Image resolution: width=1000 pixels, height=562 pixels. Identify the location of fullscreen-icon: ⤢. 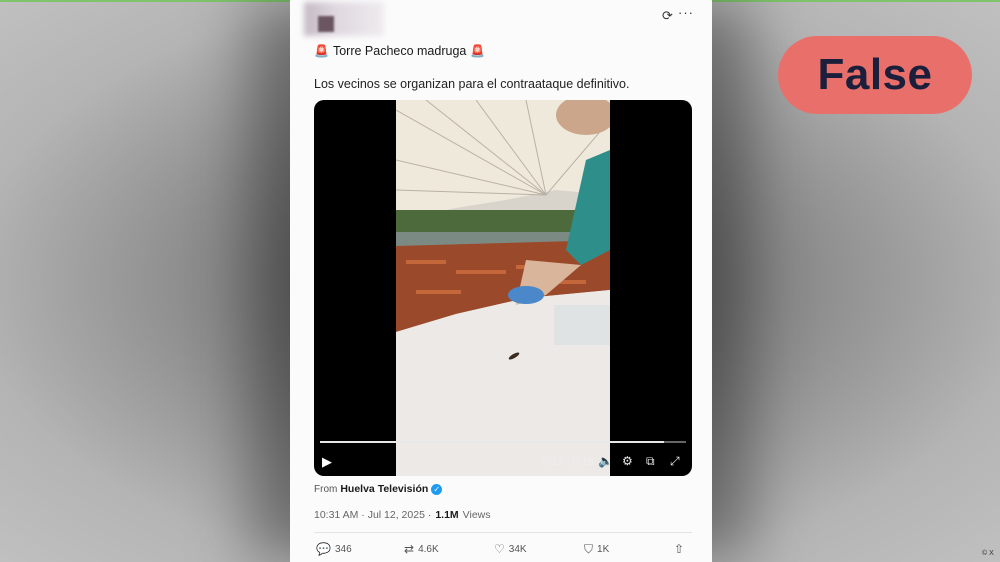
(675, 461).